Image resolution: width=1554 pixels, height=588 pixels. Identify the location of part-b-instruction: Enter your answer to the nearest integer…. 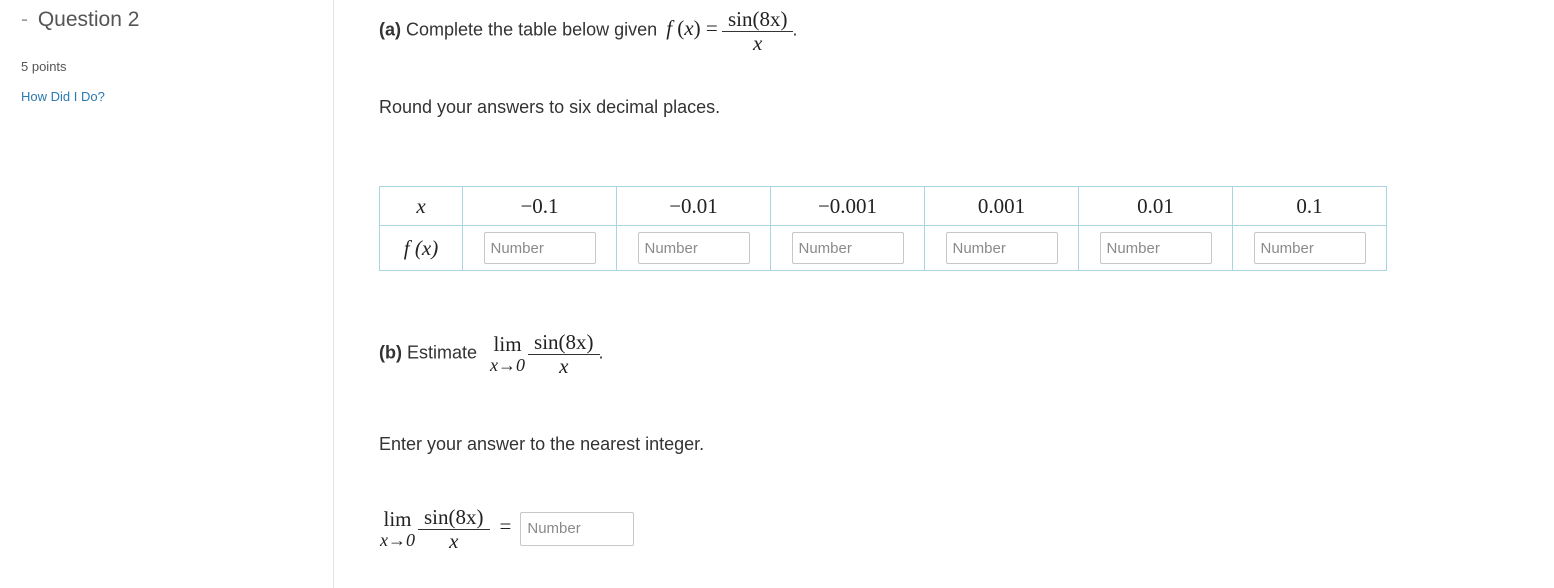
(542, 444).